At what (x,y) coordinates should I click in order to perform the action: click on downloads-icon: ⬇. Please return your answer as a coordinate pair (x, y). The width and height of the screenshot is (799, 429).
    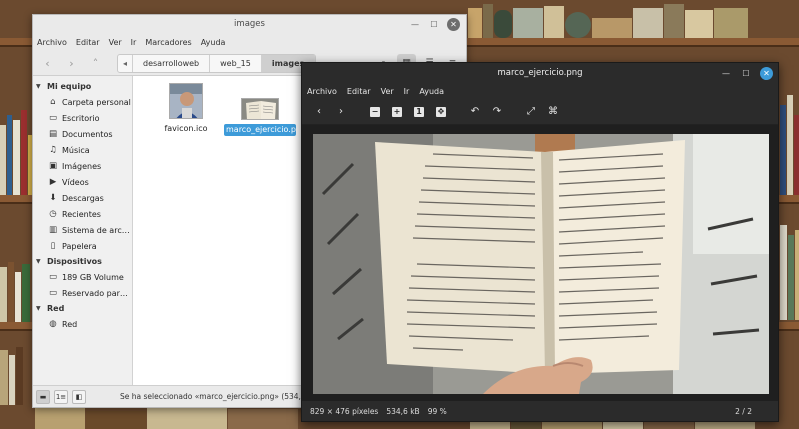
    Looking at the image, I should click on (53, 198).